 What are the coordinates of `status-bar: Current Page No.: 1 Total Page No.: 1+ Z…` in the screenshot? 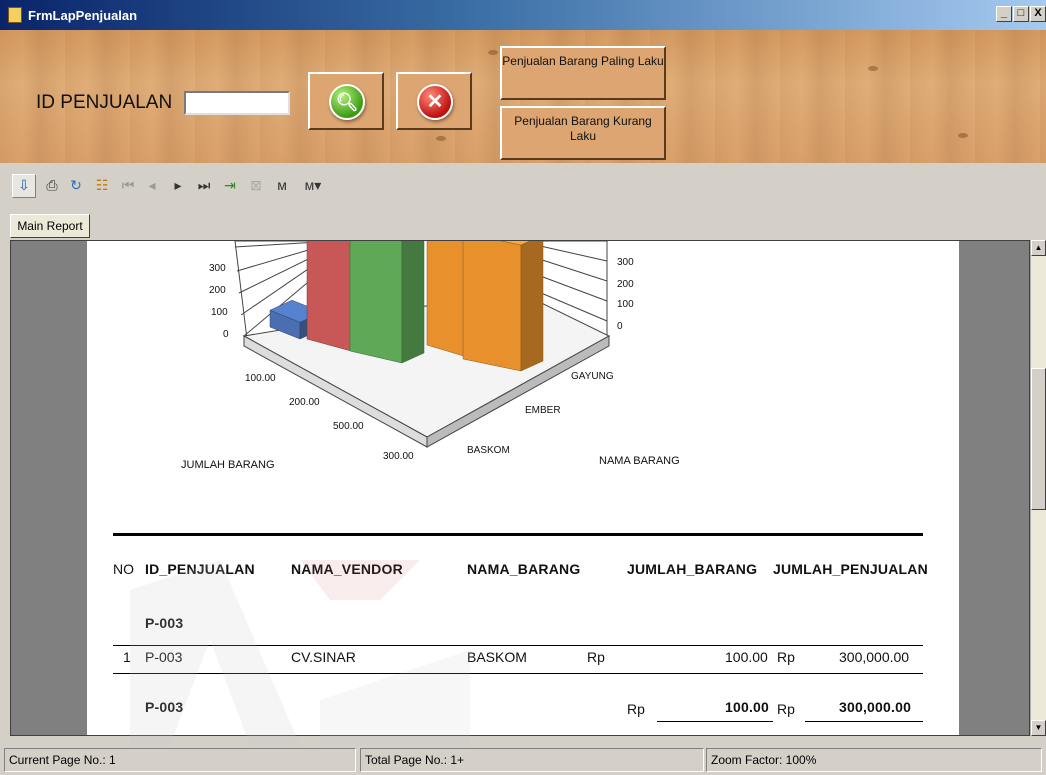 It's located at (523, 760).